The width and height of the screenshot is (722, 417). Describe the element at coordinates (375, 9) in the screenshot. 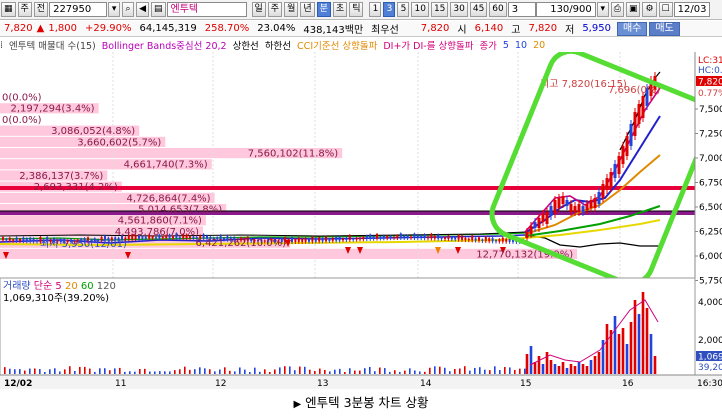

I see `interval-1: 1` at that location.